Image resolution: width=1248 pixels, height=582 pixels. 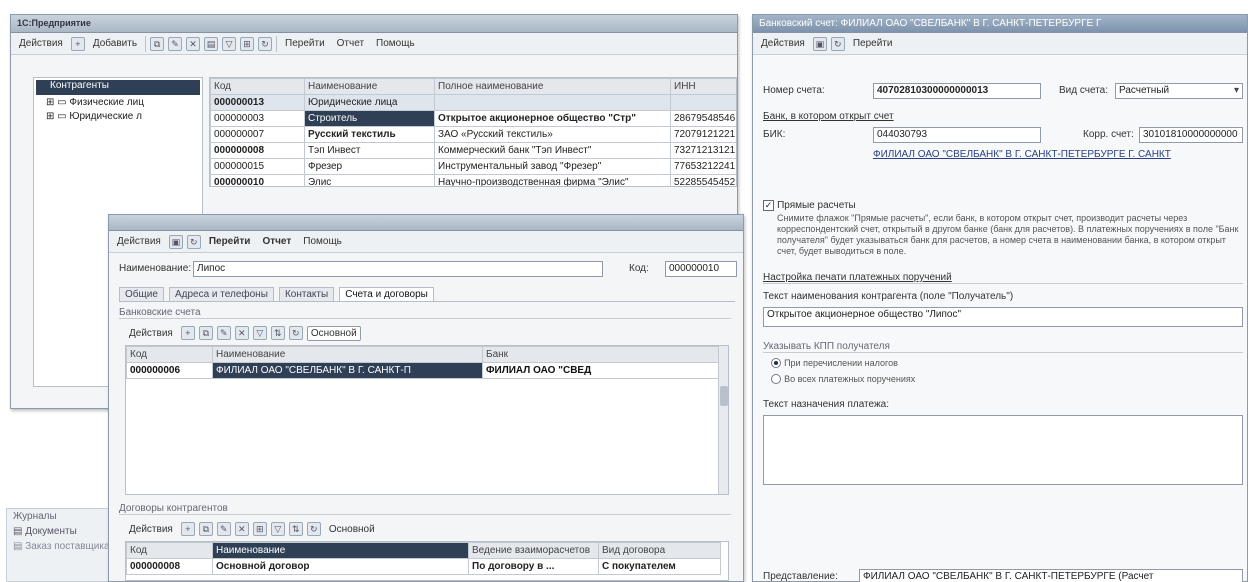 What do you see at coordinates (659, 566) in the screenshot?
I see `cell-kind: С покупателем` at bounding box center [659, 566].